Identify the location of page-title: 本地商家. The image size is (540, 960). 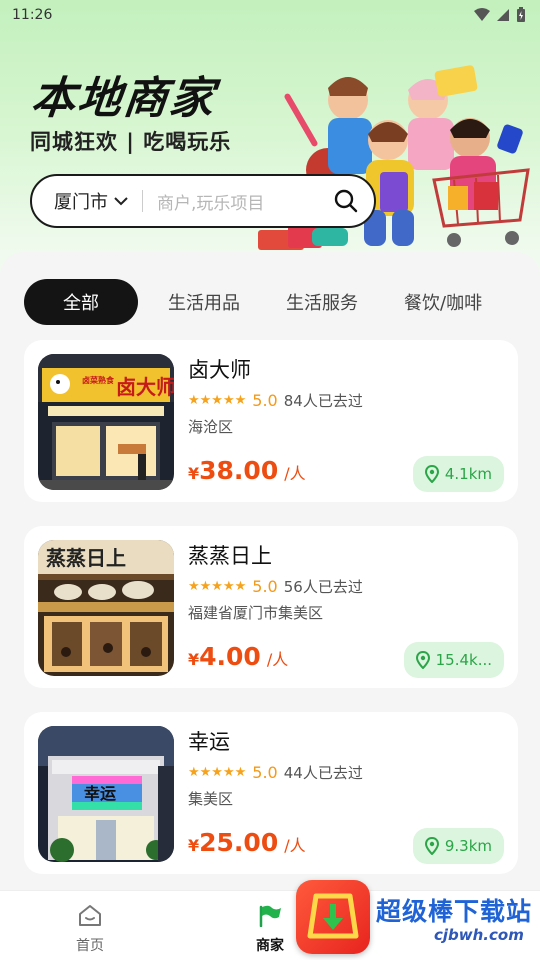
(123, 98).